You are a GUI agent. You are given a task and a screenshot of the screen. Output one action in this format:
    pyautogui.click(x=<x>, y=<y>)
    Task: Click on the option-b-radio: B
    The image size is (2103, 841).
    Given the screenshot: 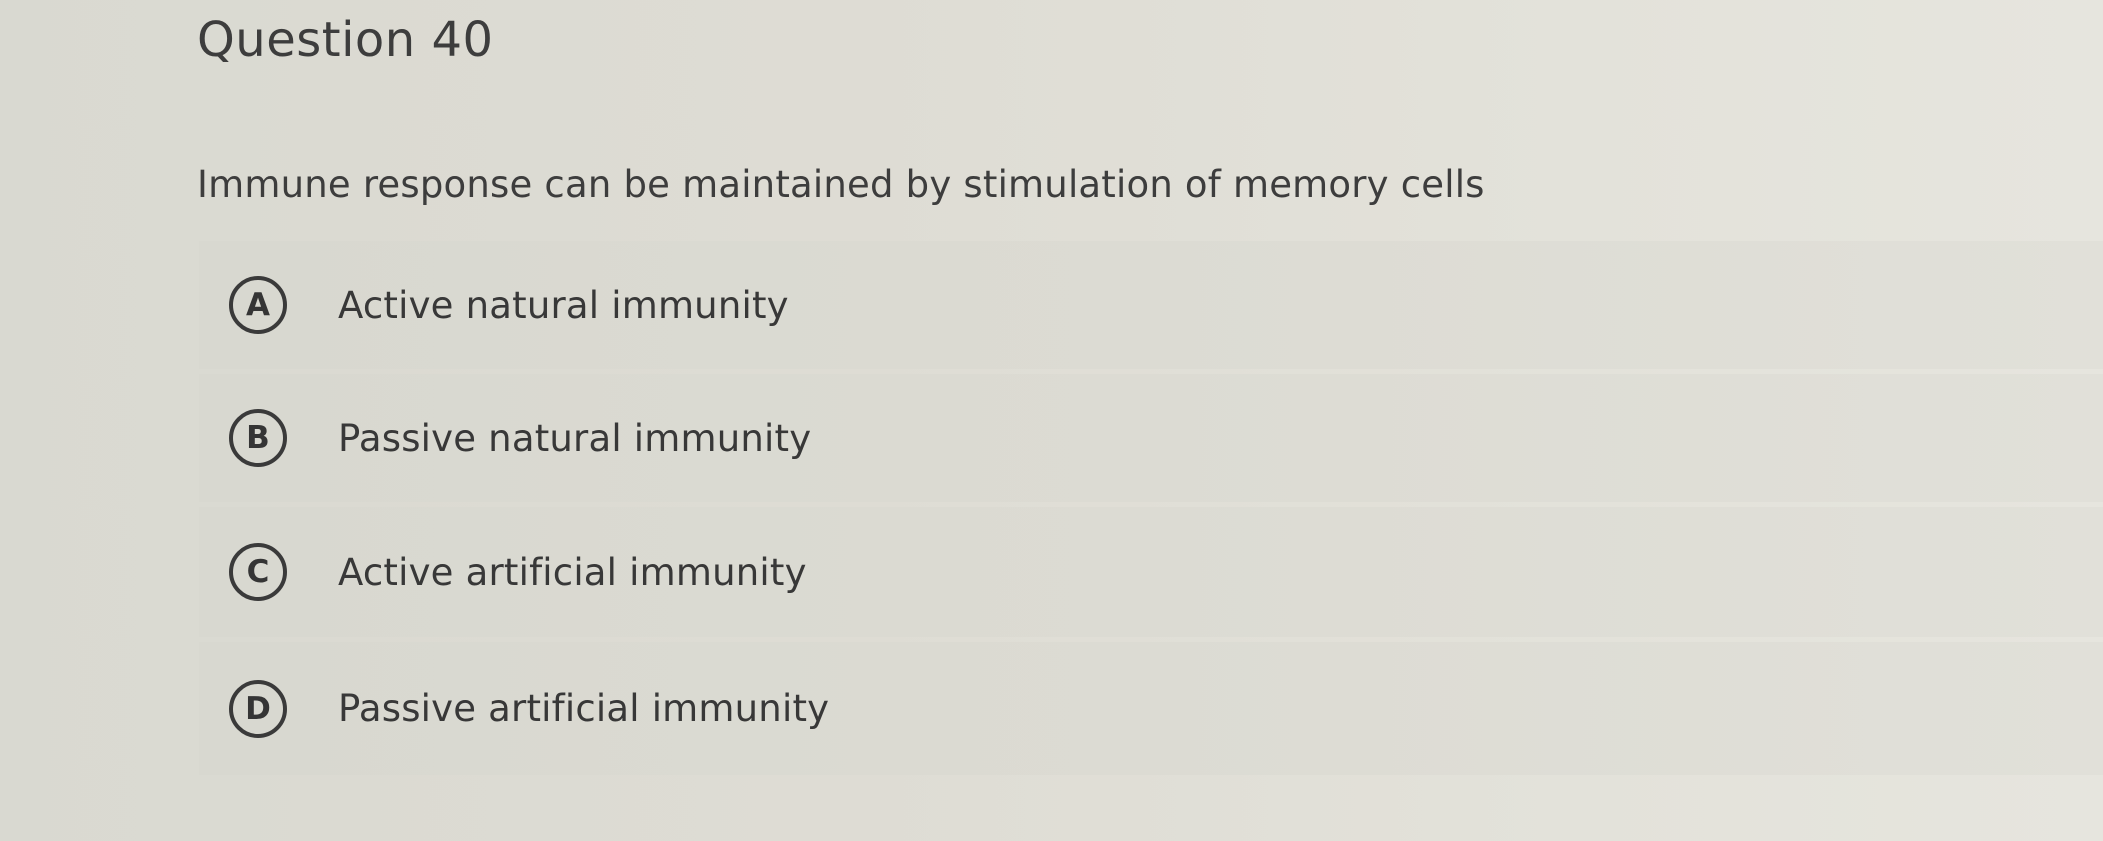 What is the action you would take?
    pyautogui.click(x=258, y=438)
    